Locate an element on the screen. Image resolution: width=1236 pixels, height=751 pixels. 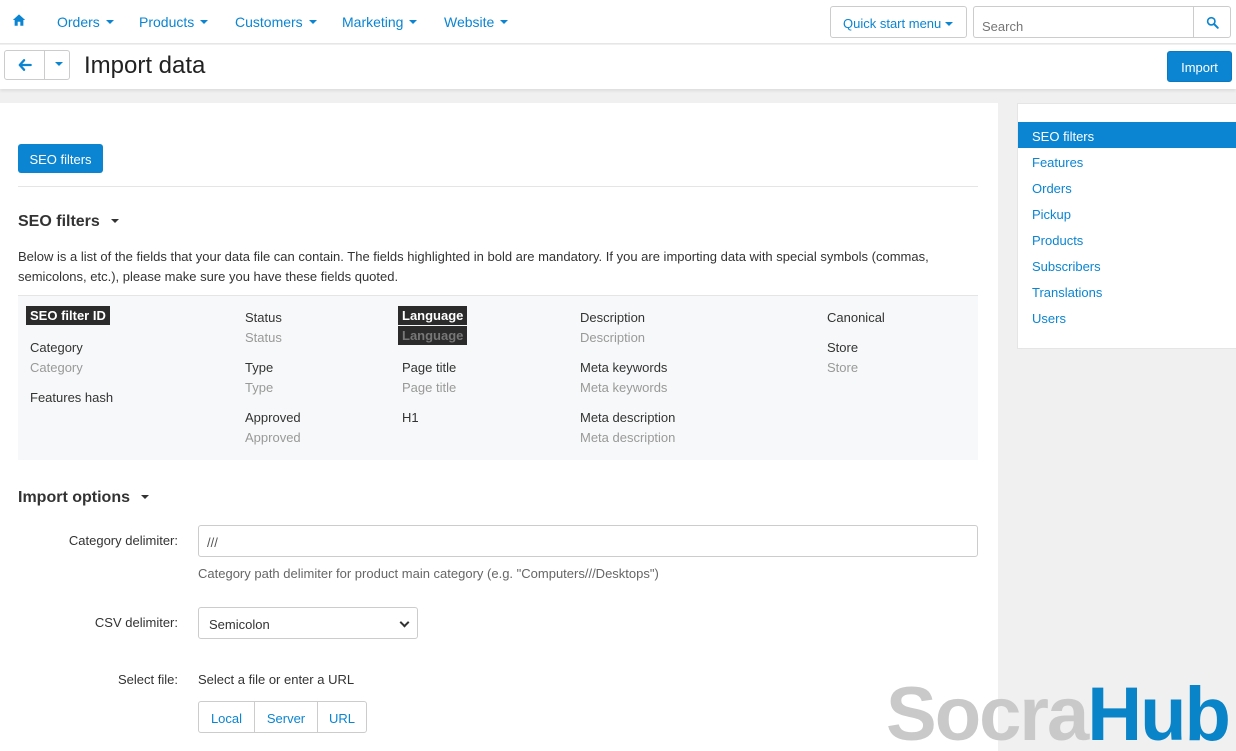
field-approved-hint: Approved is located at coordinates (273, 437).